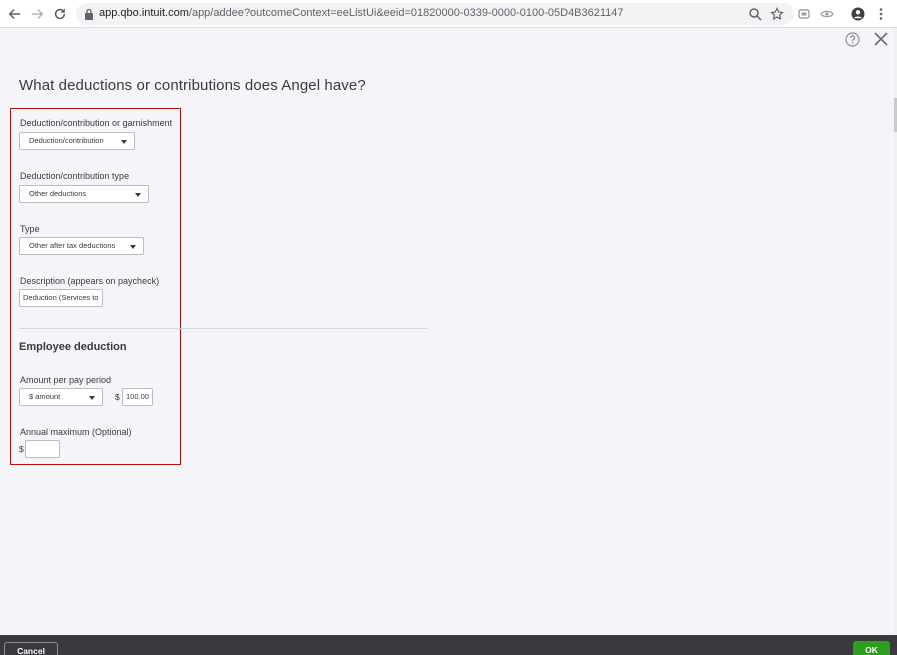  Describe the element at coordinates (96, 123) in the screenshot. I see `deduction-category-label: Deduction/contribution or garnishment` at that location.